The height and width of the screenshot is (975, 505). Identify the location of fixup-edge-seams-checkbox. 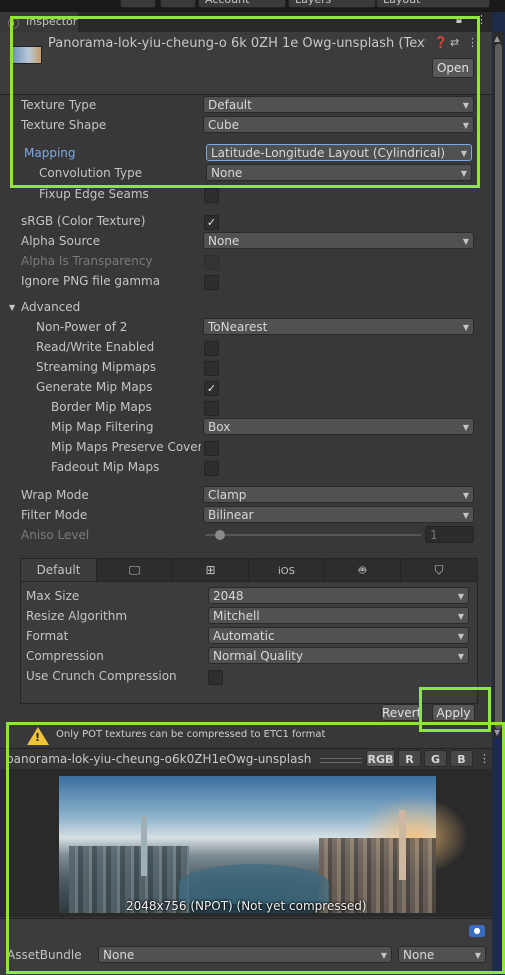
(211, 195).